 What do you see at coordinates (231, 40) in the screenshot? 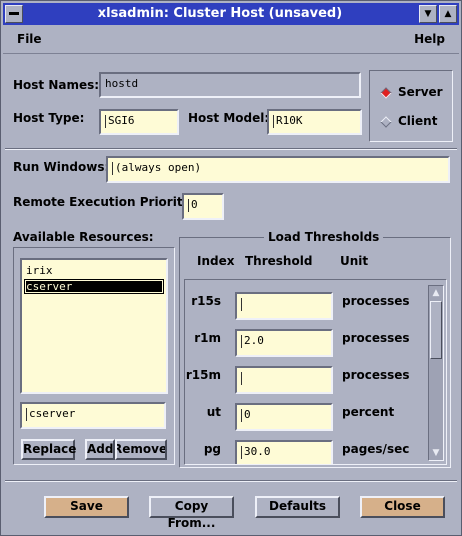
I see `menu-bar: File Help` at bounding box center [231, 40].